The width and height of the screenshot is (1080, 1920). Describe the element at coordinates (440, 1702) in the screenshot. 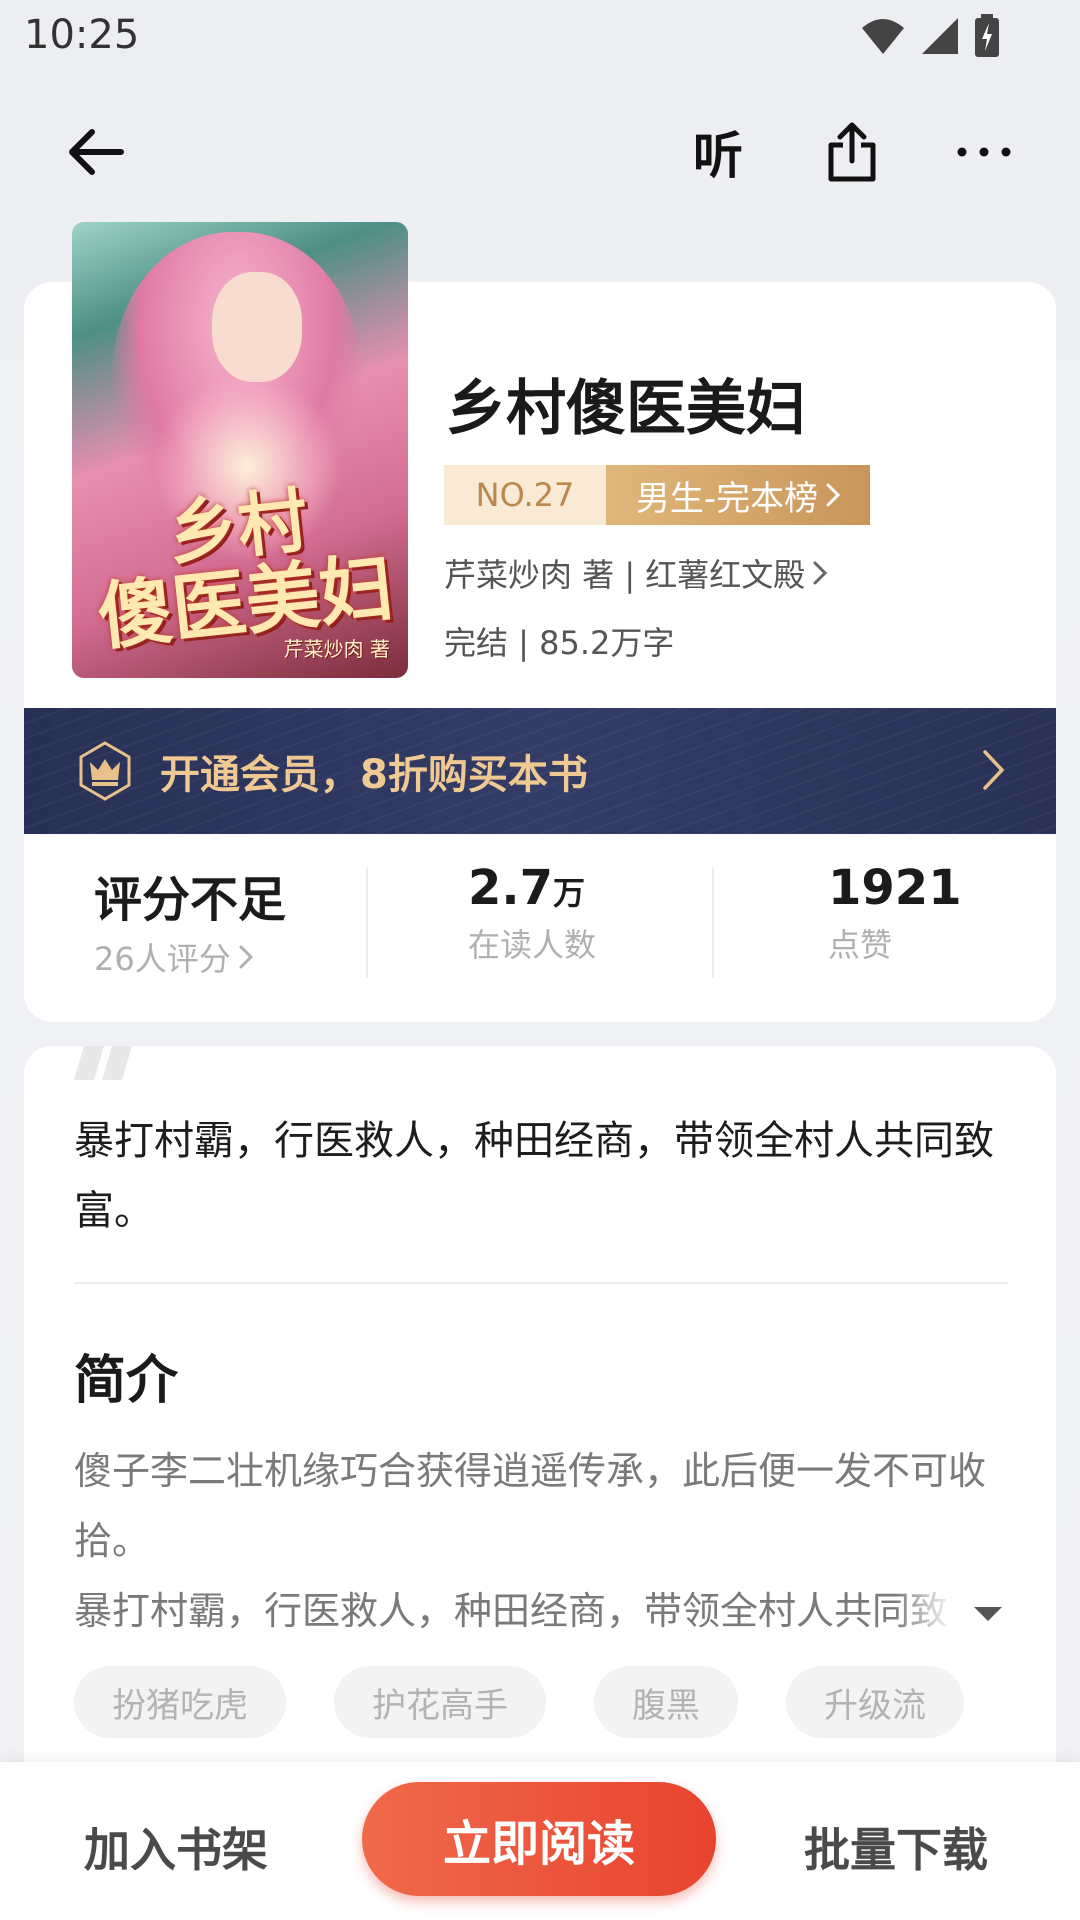

I see `tag-chip: 护花高手` at that location.